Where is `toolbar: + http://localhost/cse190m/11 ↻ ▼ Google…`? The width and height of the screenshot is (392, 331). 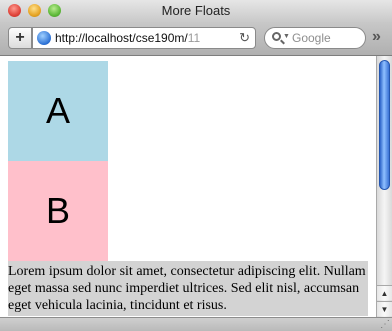
toolbar: + http://localhost/cse190m/11 ↻ ▼ Google… is located at coordinates (196, 39).